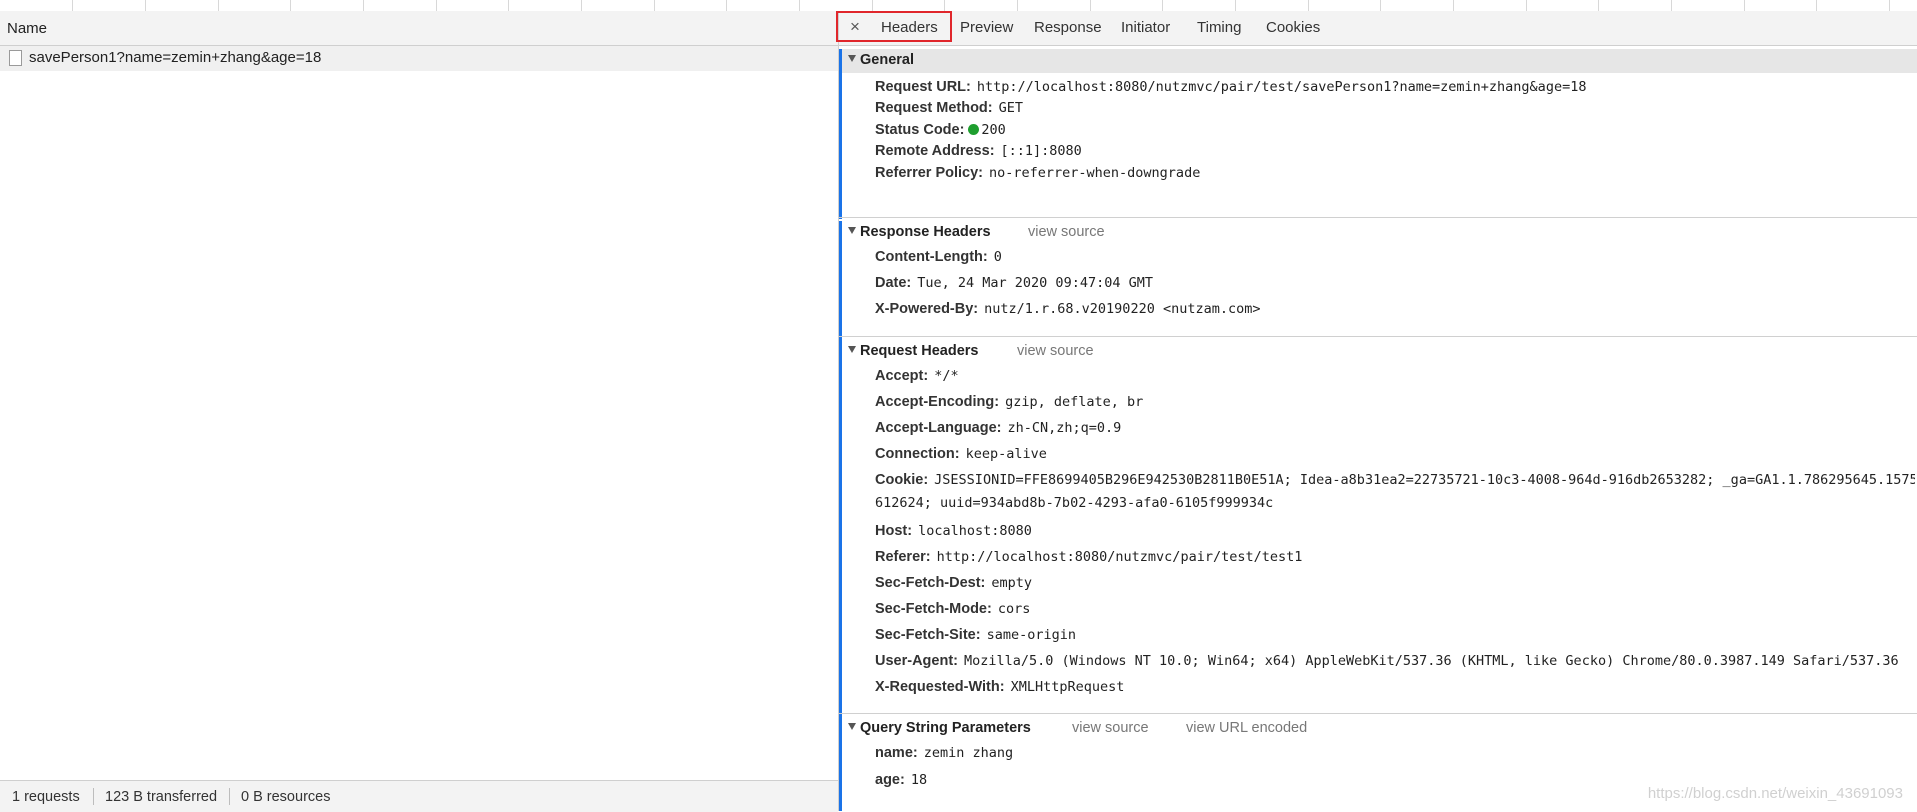 Image resolution: width=1917 pixels, height=812 pixels. I want to click on param-value: 18, so click(919, 780).